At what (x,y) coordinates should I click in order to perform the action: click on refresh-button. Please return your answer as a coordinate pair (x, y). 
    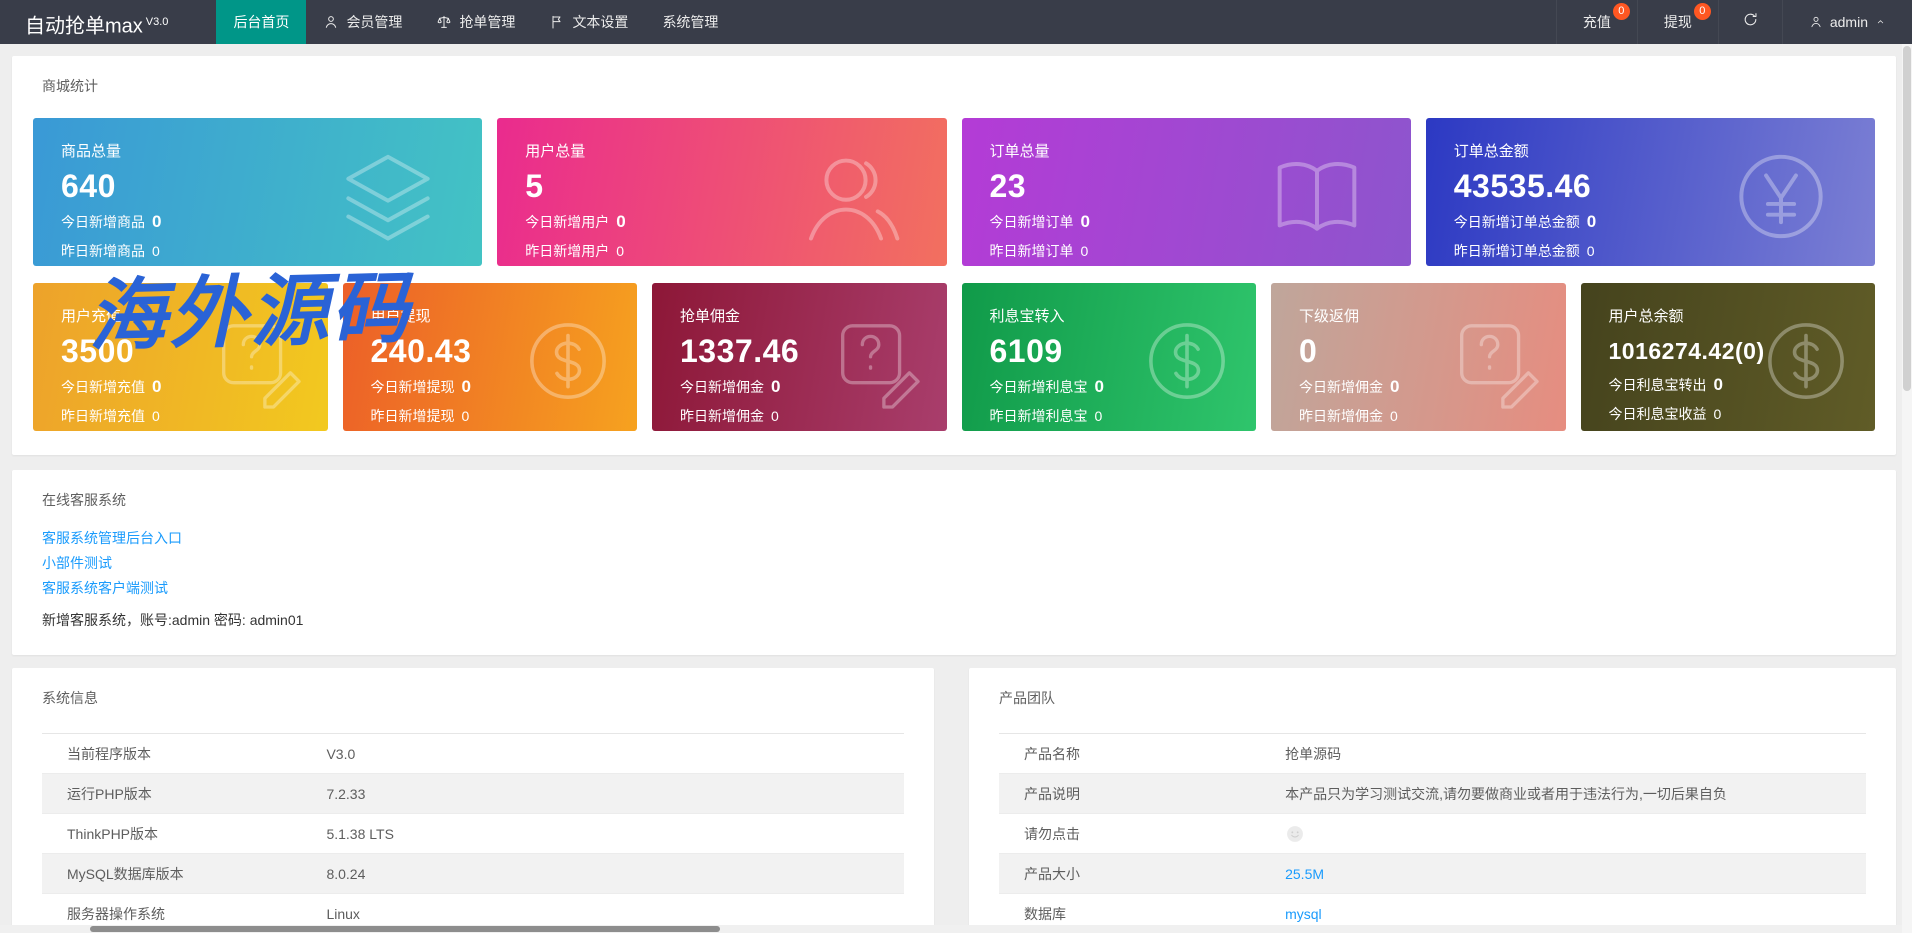
    Looking at the image, I should click on (1749, 22).